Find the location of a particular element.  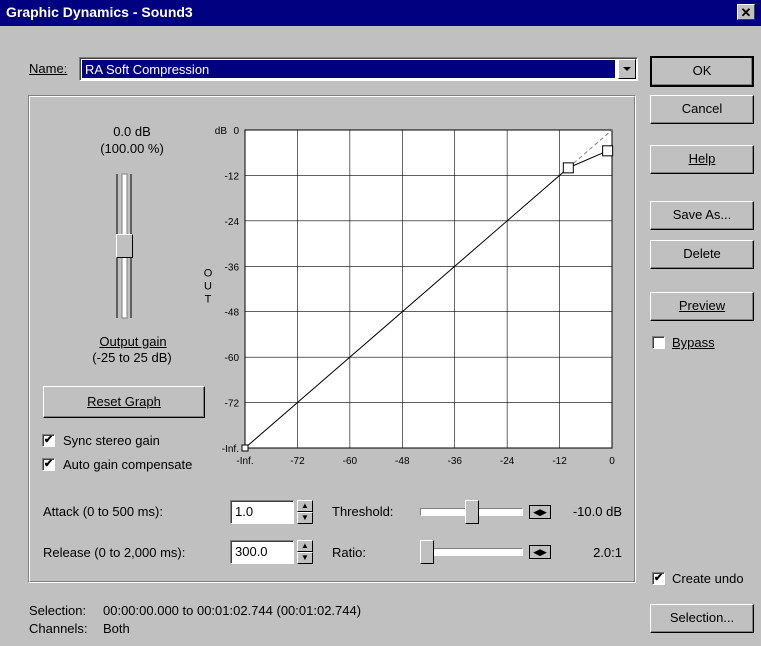

release-input: 300.0 is located at coordinates (262, 552).